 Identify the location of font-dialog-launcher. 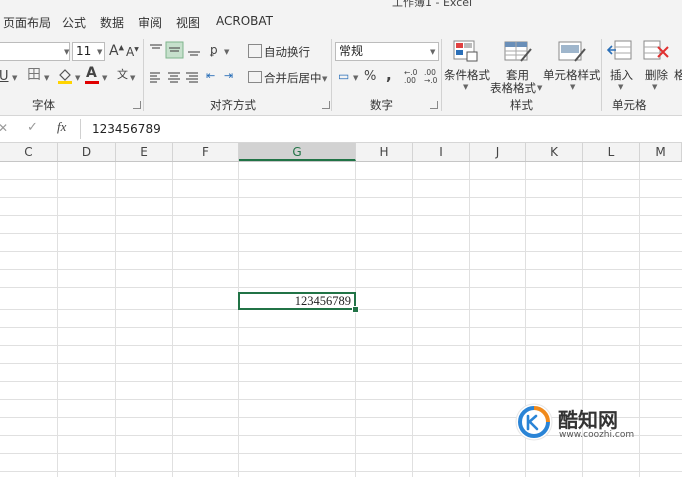
(137, 105).